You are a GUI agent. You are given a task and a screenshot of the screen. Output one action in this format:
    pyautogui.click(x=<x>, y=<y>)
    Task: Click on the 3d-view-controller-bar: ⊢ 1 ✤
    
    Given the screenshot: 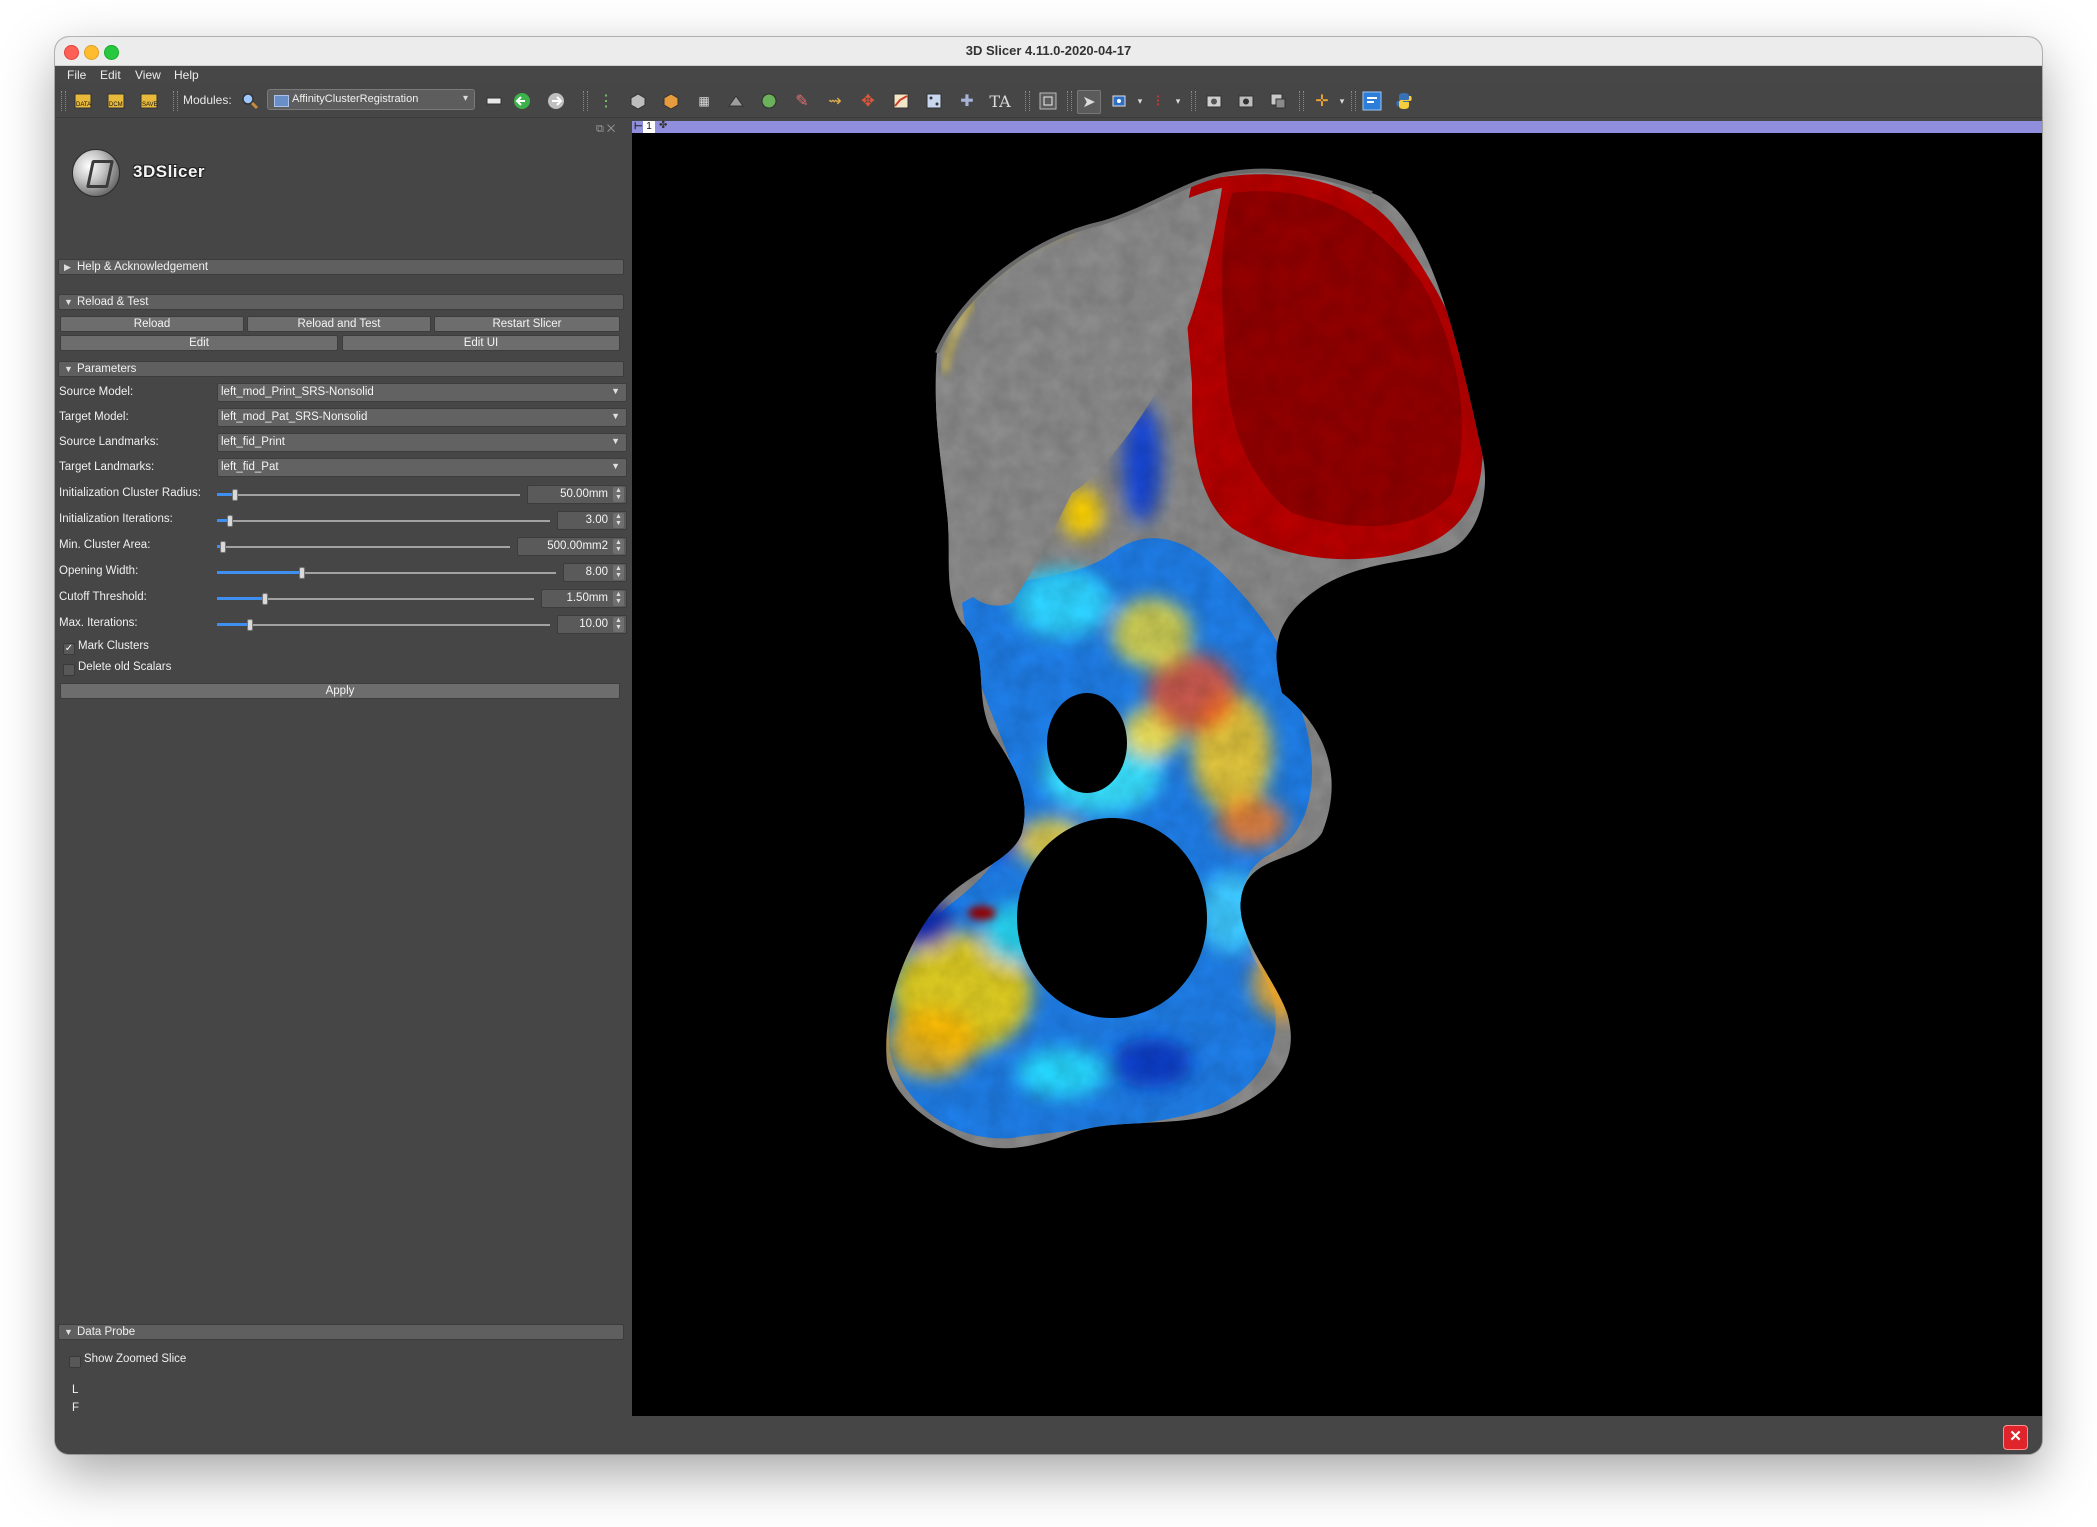 What is the action you would take?
    pyautogui.click(x=1337, y=126)
    